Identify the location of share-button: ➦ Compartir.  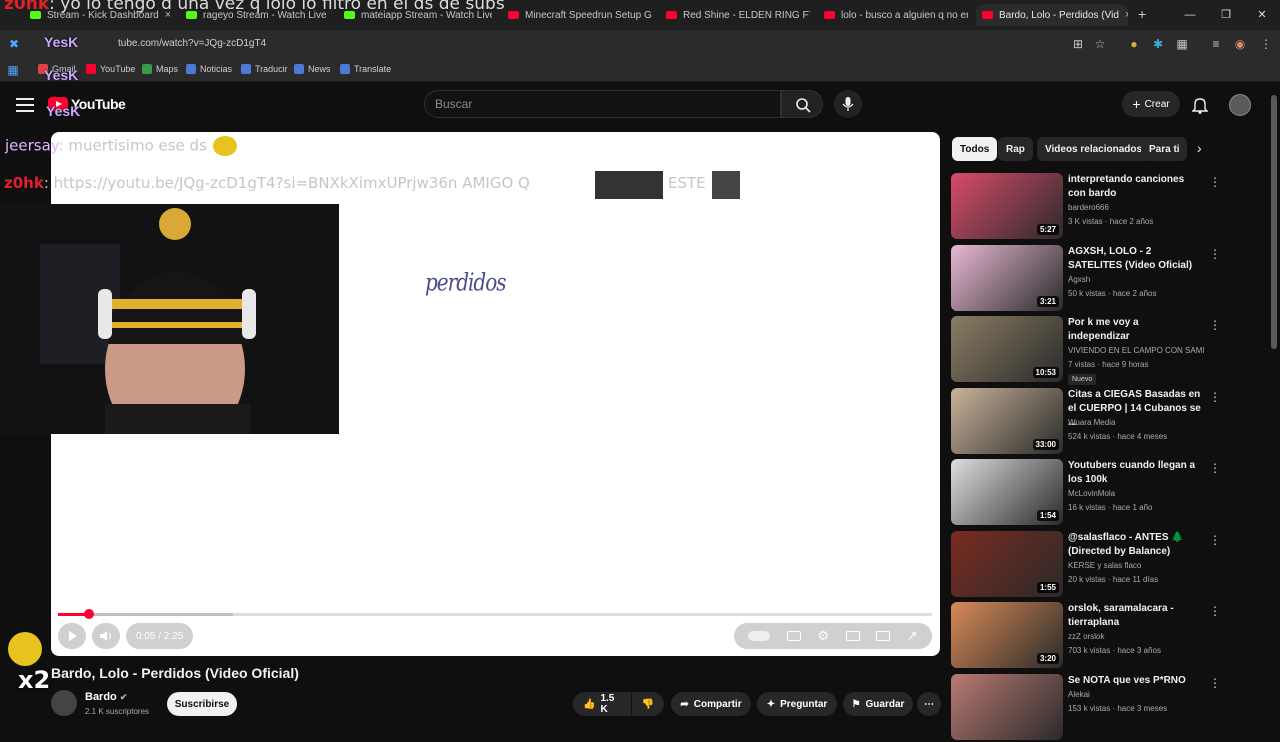
(711, 704).